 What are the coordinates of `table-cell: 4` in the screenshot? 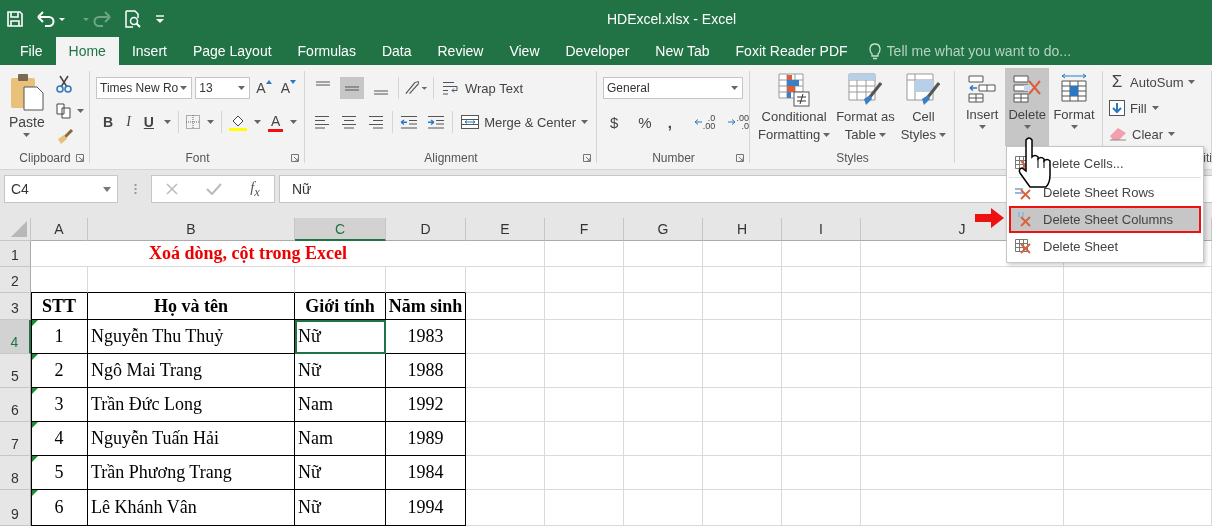 It's located at (59, 439).